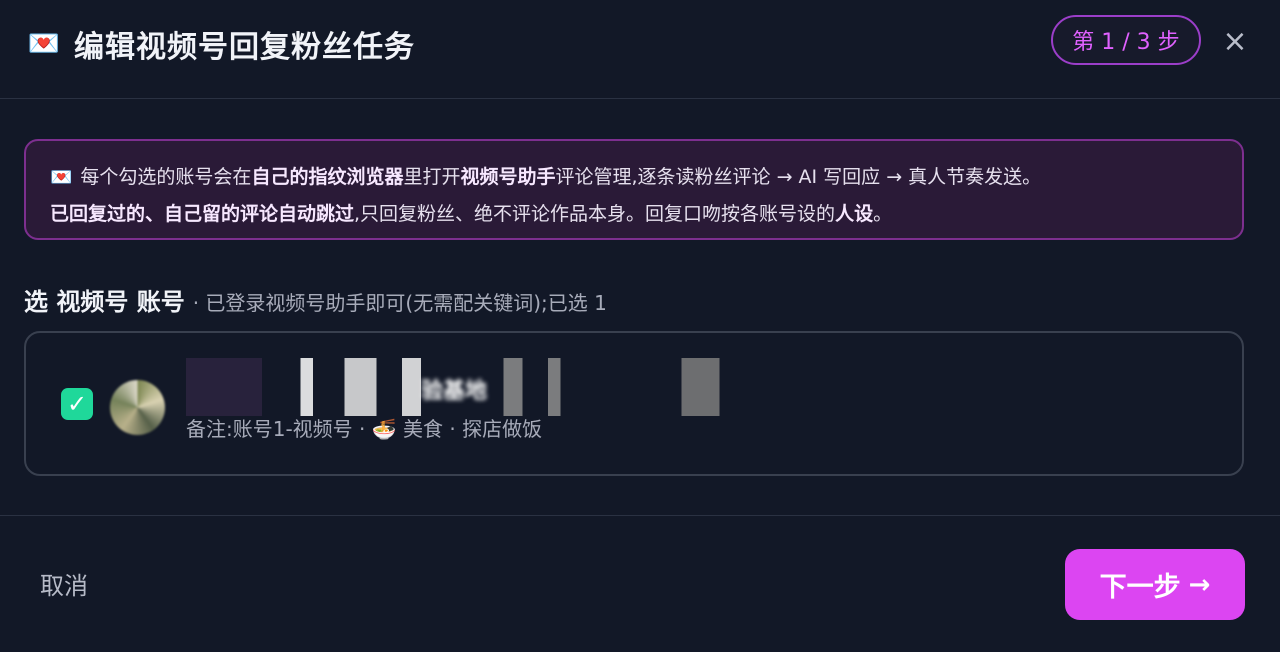 Image resolution: width=1280 pixels, height=652 pixels. Describe the element at coordinates (432, 177) in the screenshot. I see `notice-text: 里打开` at that location.